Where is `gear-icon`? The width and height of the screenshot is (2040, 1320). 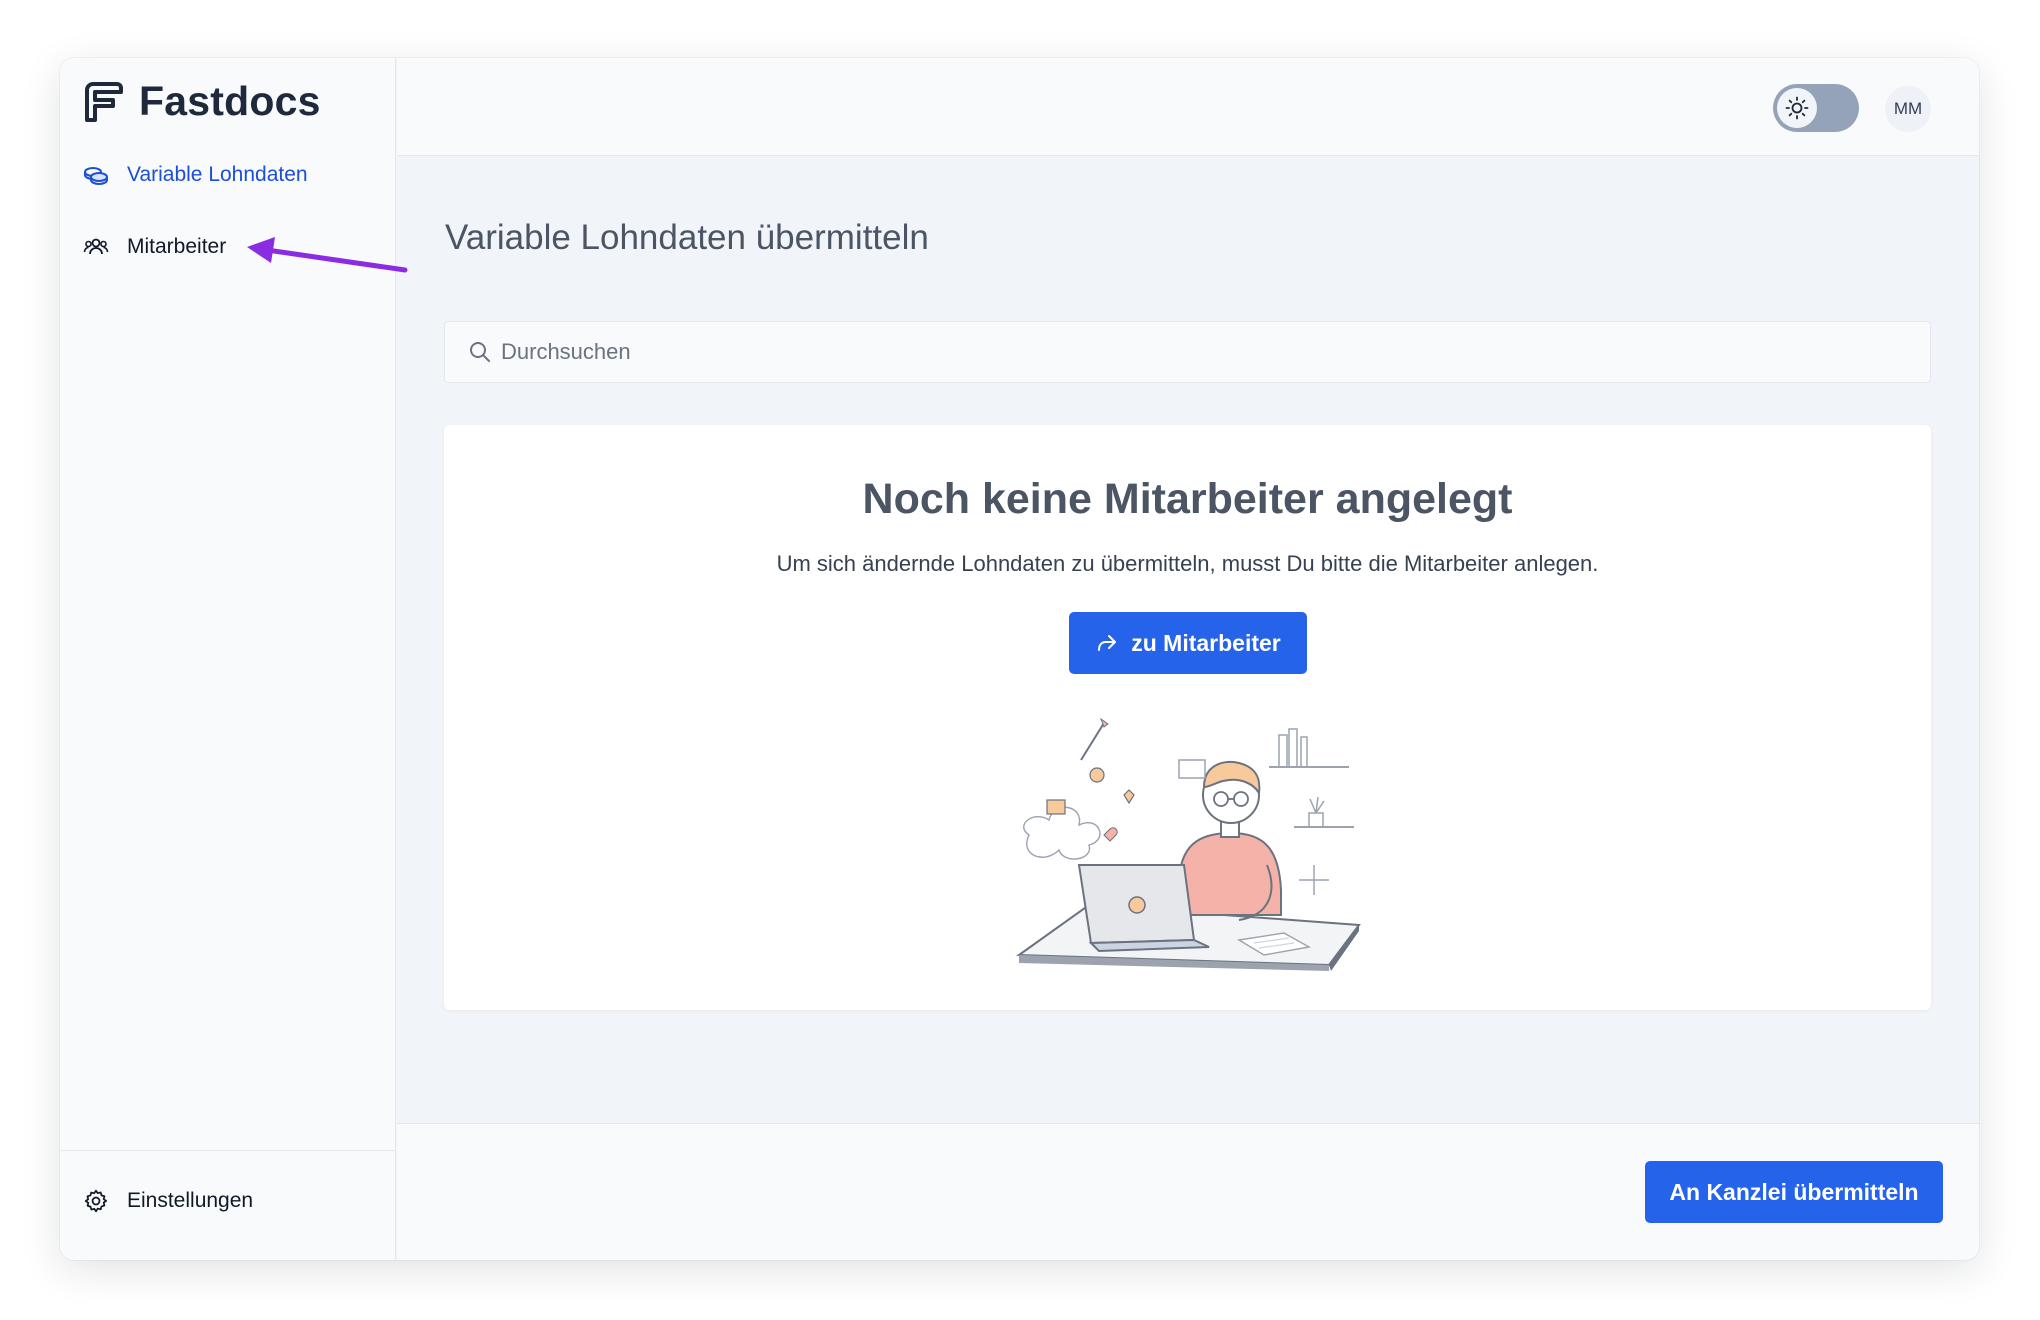
gear-icon is located at coordinates (96, 1201).